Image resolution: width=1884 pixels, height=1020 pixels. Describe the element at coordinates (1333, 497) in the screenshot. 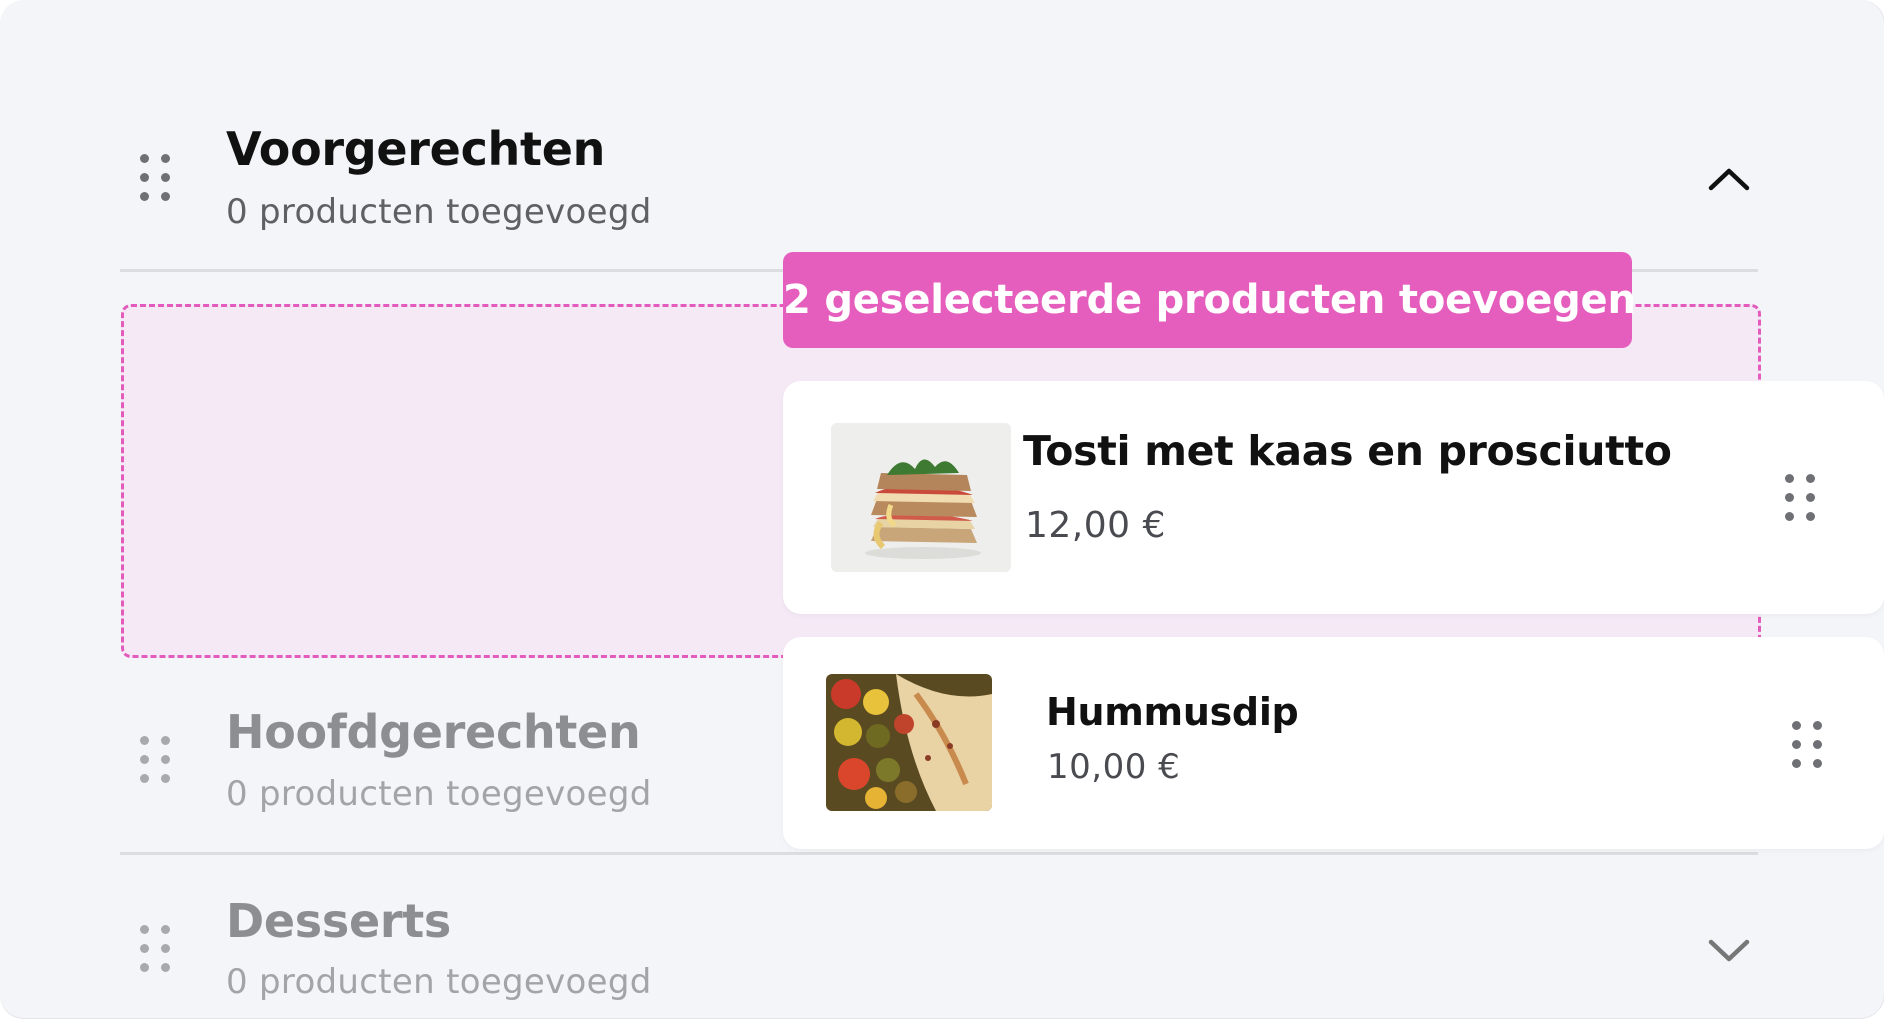

I see `product-card: Tosti met kaas en prosciutto 12,00 €` at that location.